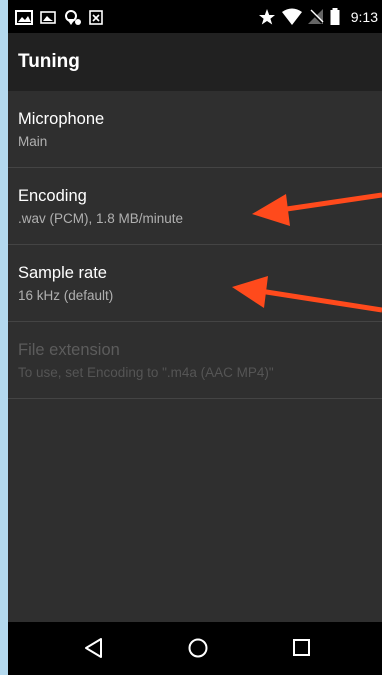  I want to click on setting-title: Microphone, so click(61, 119).